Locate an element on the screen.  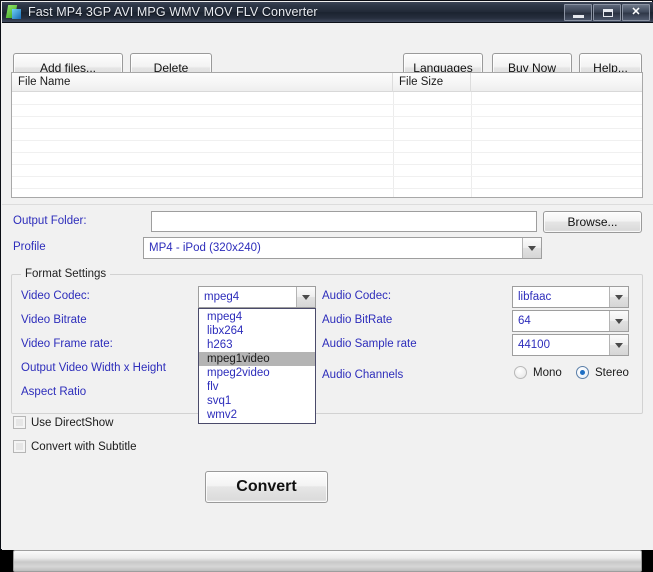
app-icon is located at coordinates (13, 12).